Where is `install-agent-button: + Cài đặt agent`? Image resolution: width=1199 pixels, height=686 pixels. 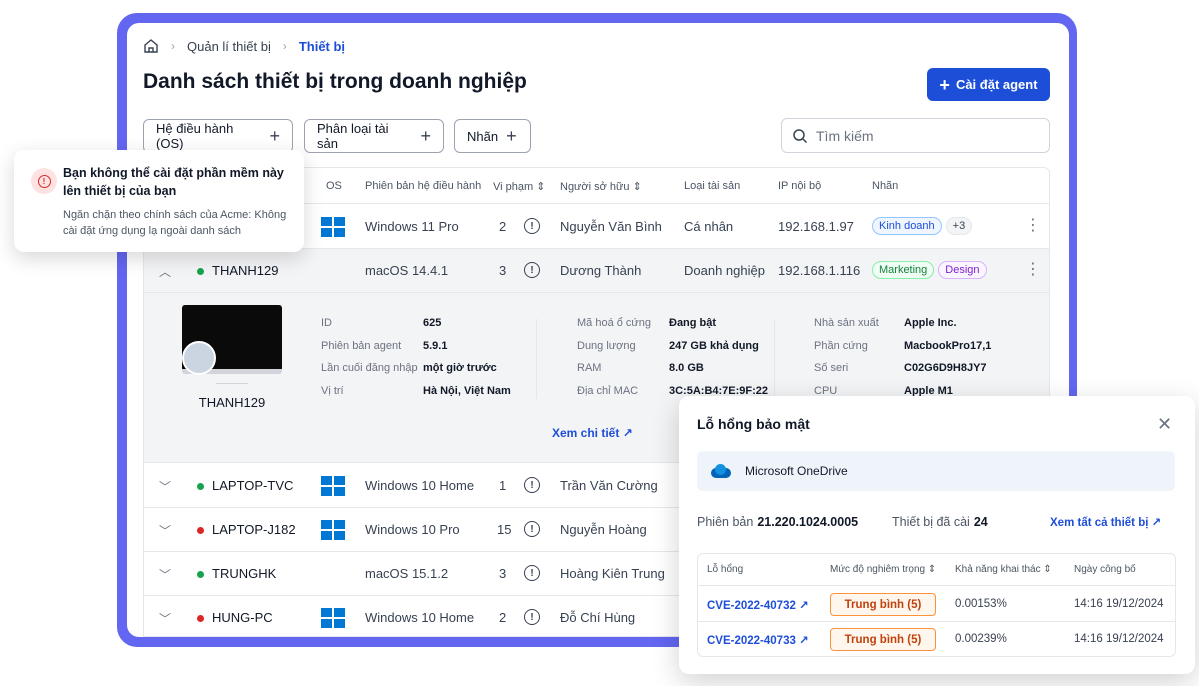
install-agent-button: + Cài đặt agent is located at coordinates (988, 84).